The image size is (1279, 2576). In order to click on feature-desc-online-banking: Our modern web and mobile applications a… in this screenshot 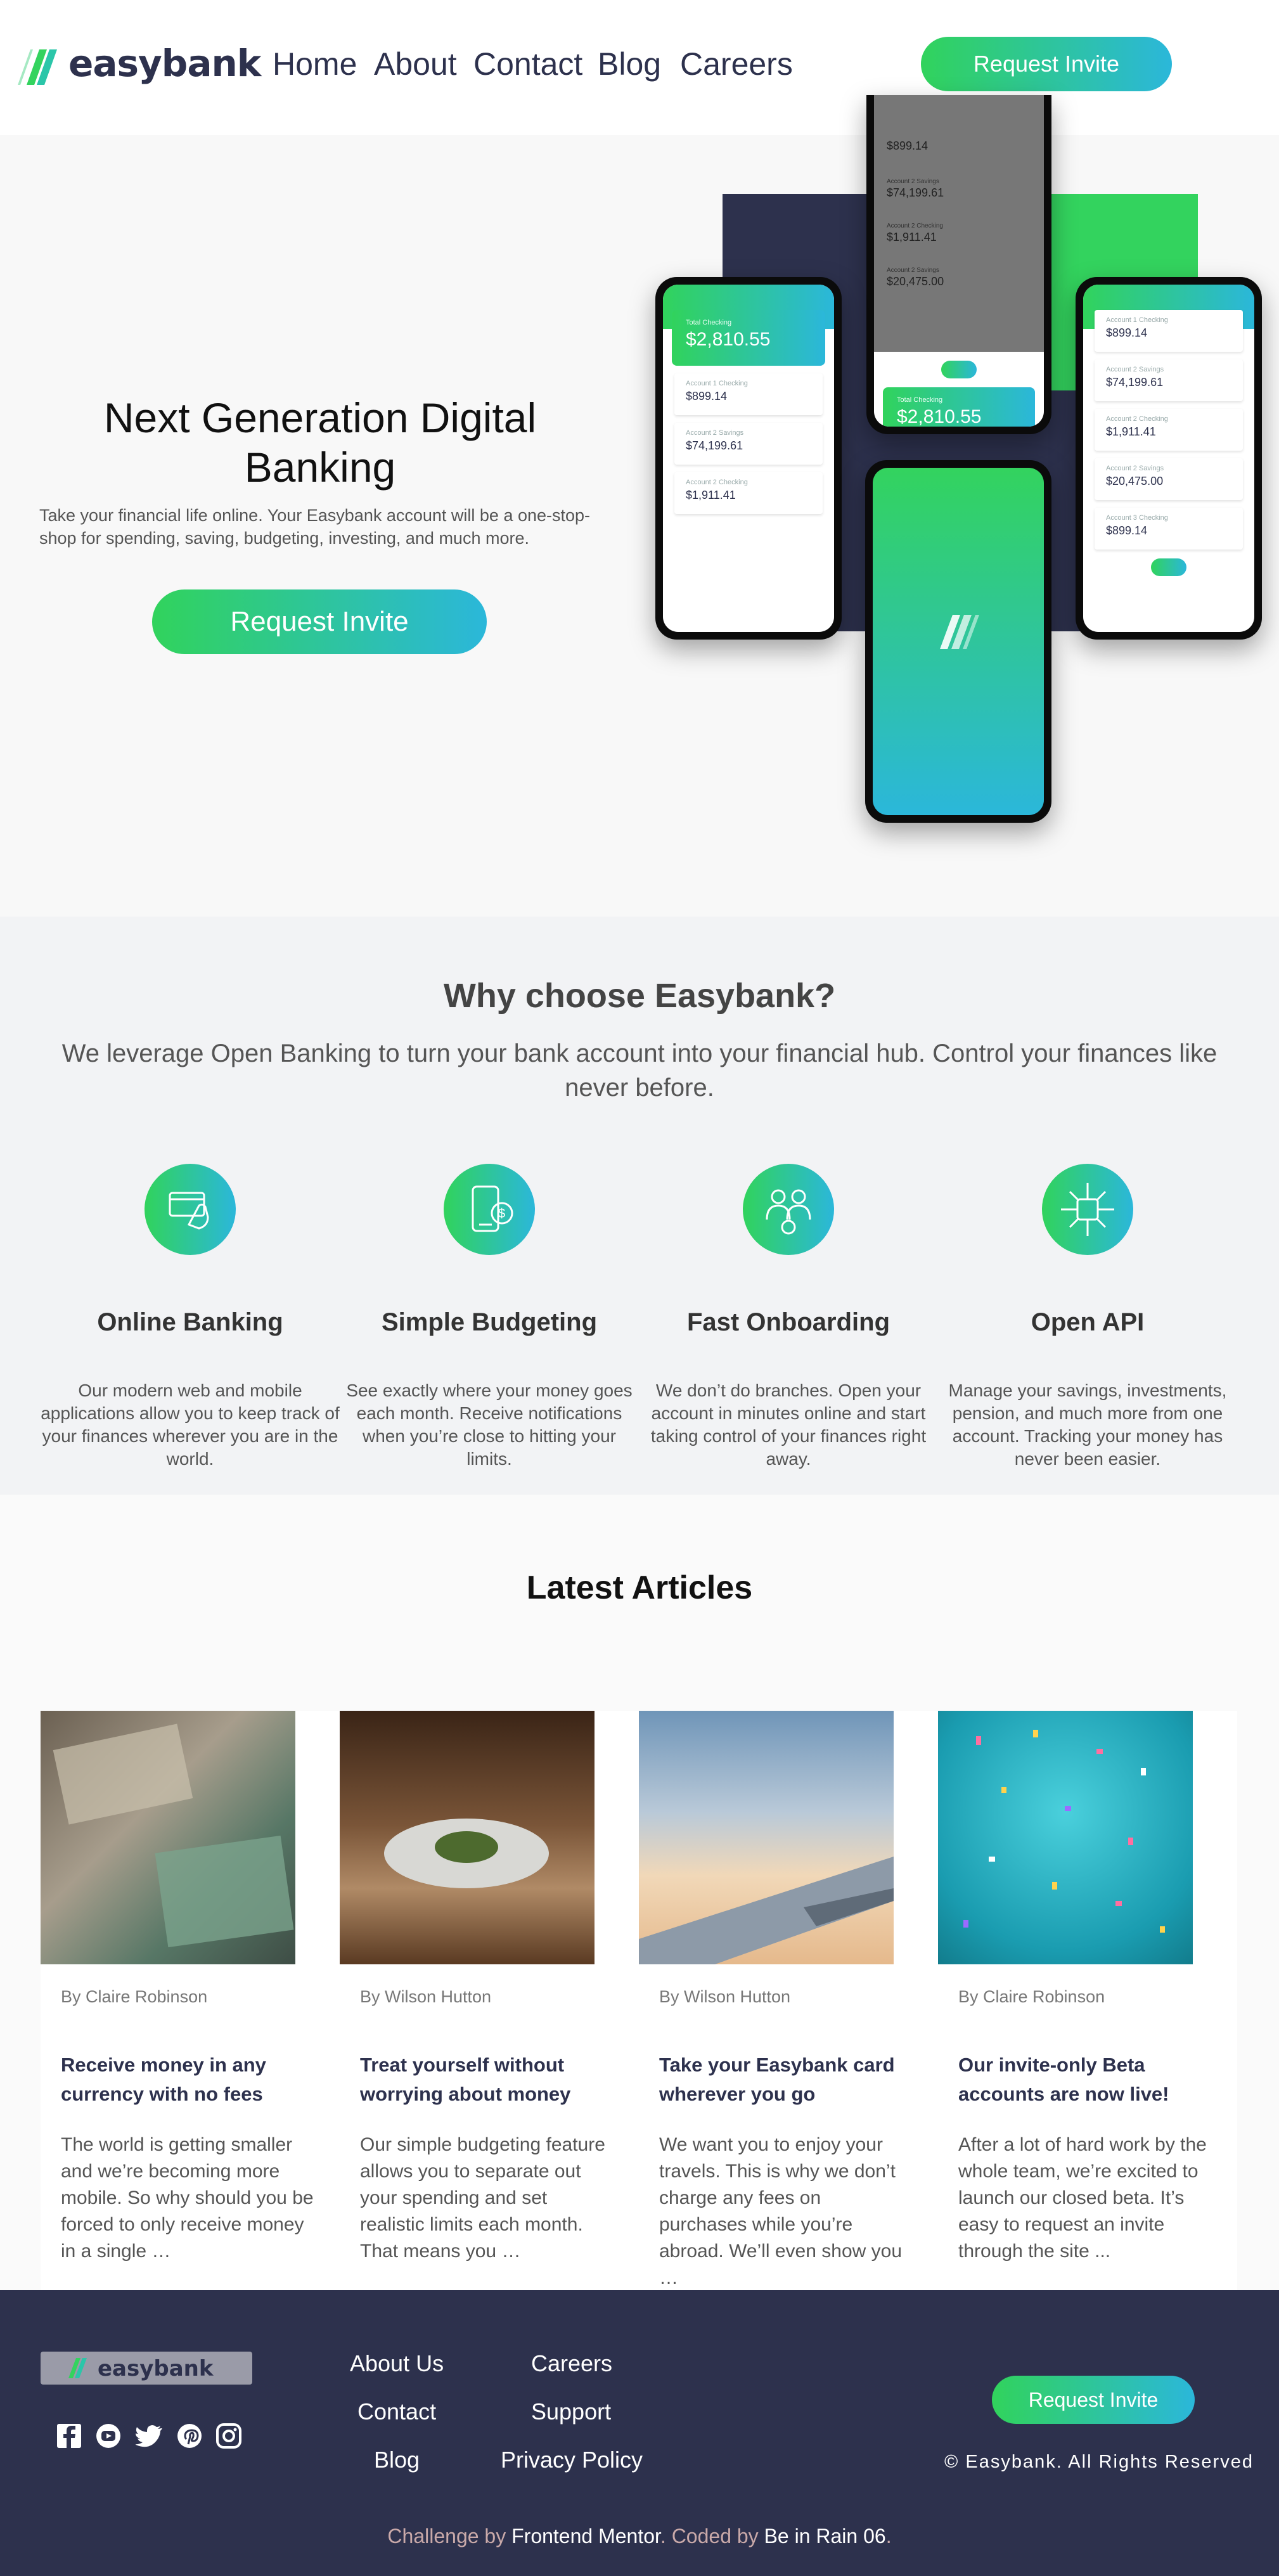, I will do `click(190, 1425)`.